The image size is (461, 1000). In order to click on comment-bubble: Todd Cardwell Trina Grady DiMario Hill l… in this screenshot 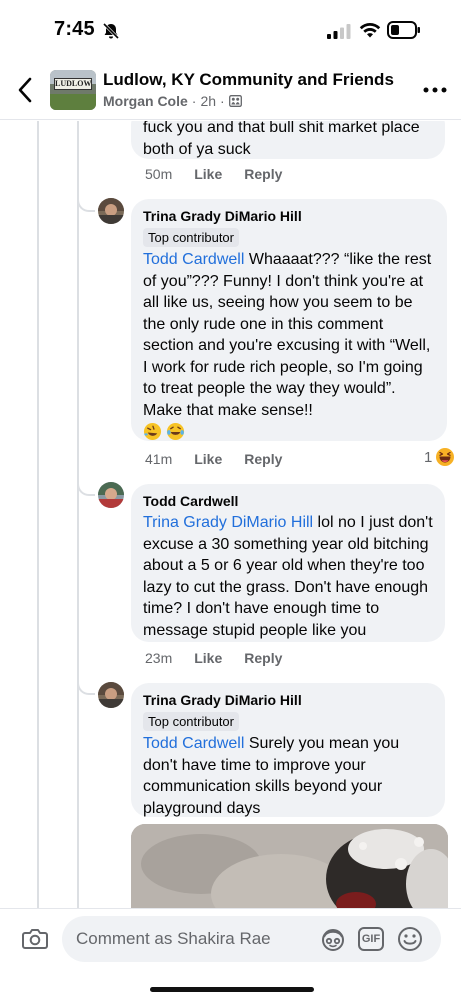, I will do `click(288, 563)`.